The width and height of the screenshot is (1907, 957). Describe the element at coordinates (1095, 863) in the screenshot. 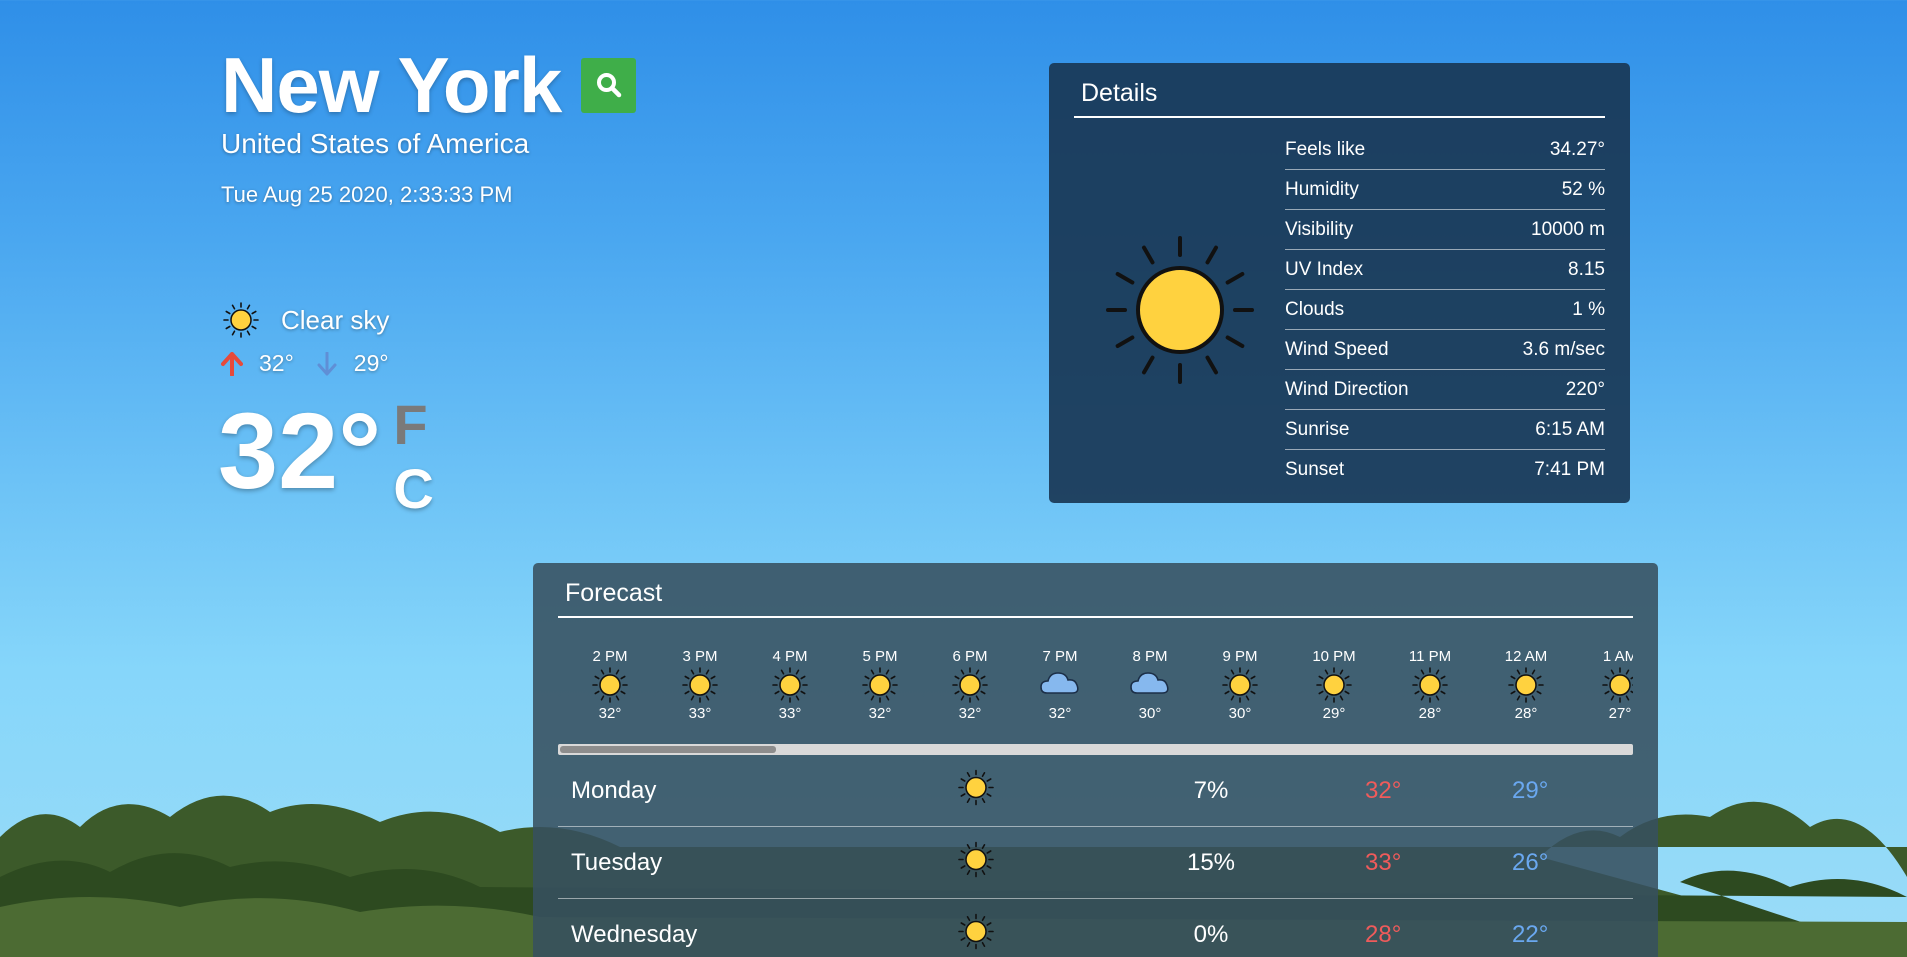

I see `daily-row: Tuesday 15% 33° 26°` at that location.